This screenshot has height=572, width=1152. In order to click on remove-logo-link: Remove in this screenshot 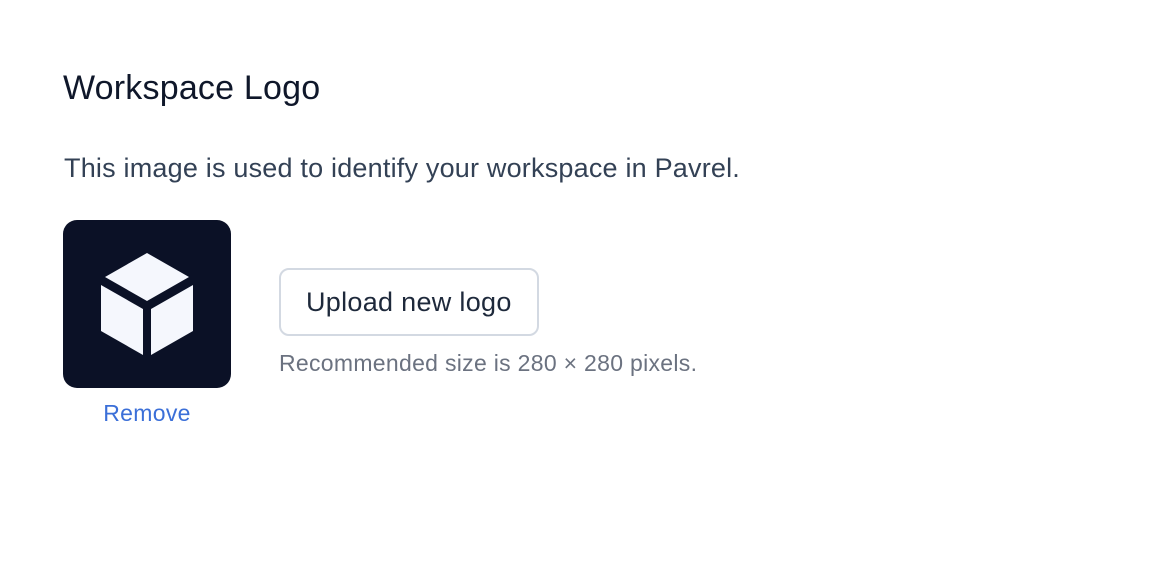, I will do `click(147, 413)`.